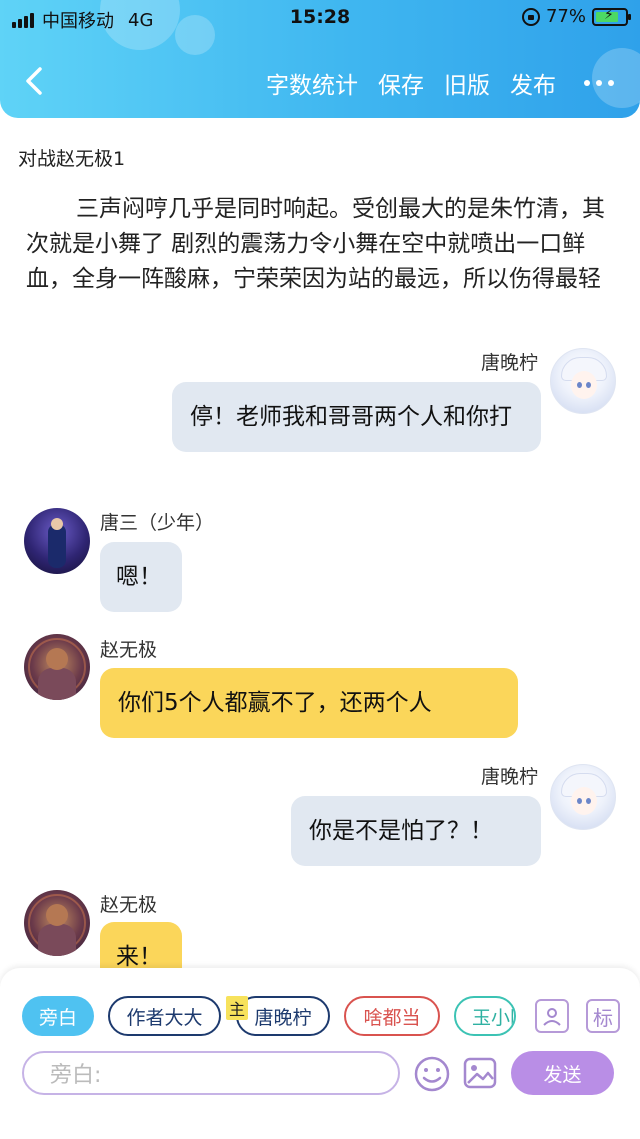 The width and height of the screenshot is (640, 1139). Describe the element at coordinates (356, 417) in the screenshot. I see `message-bubble: 停！老师我和哥哥两个人和你打` at that location.